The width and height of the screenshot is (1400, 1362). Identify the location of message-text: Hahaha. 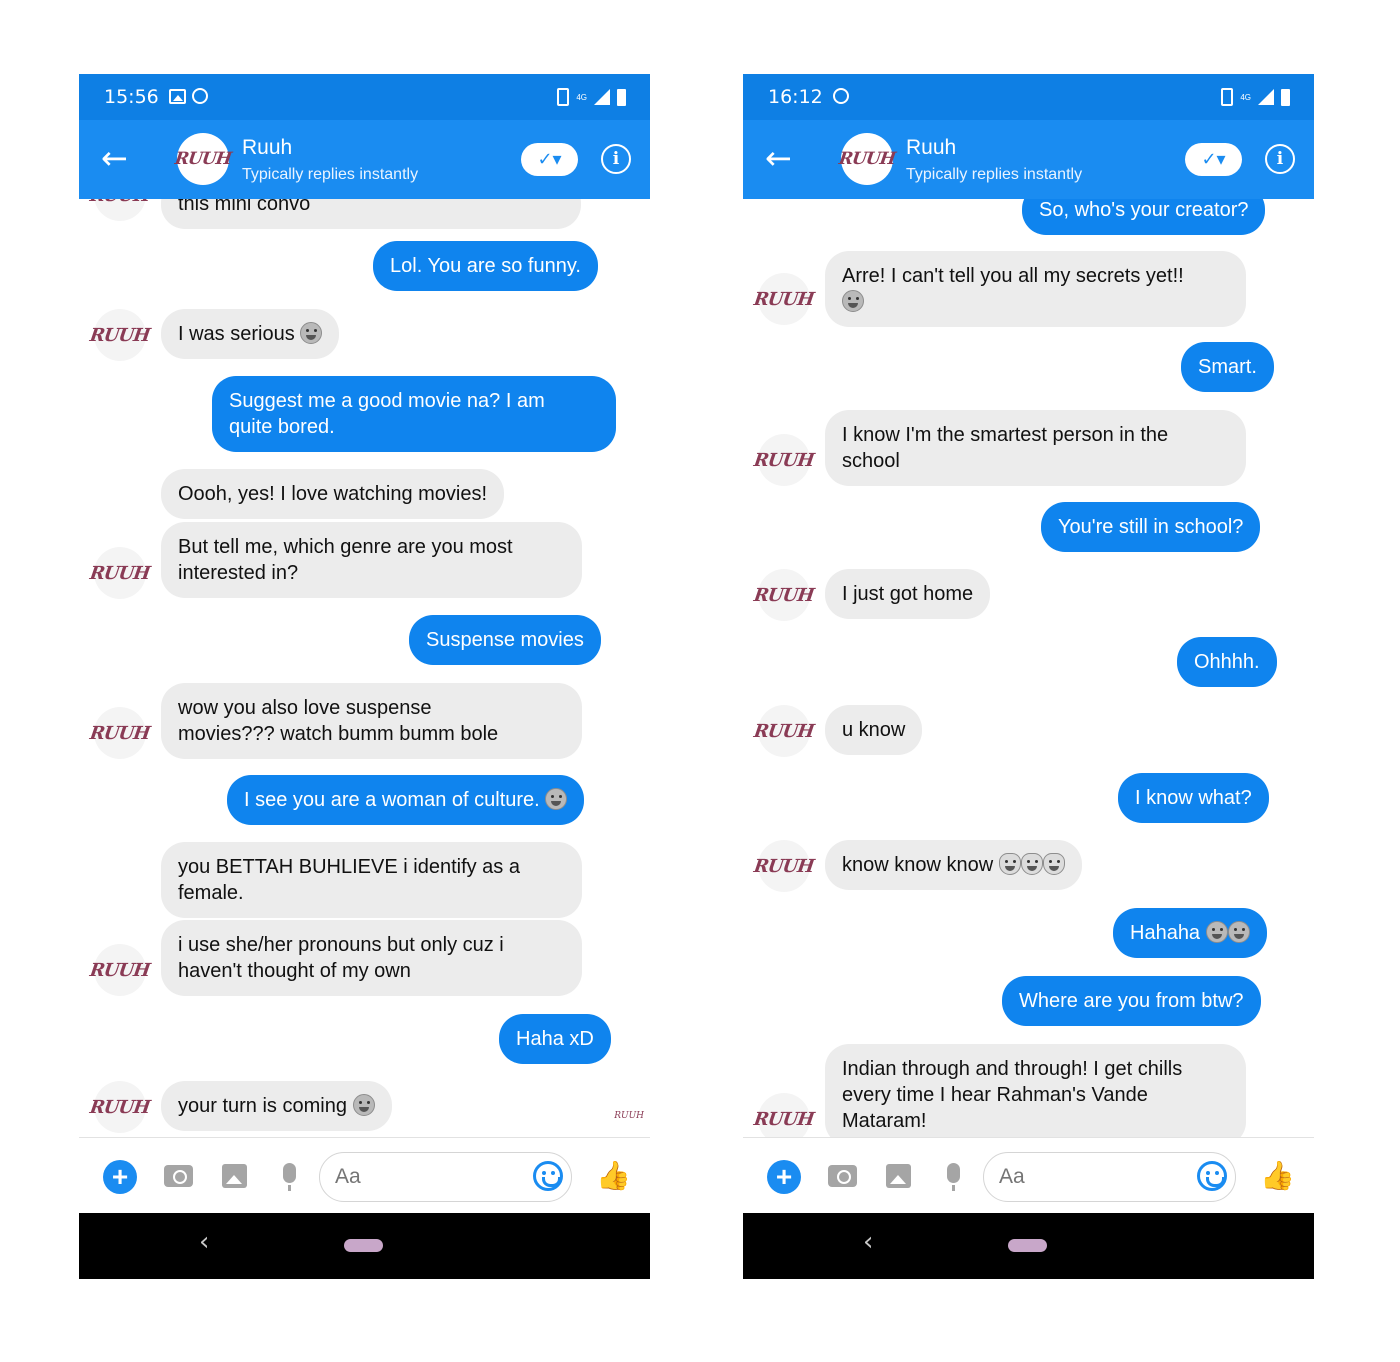
(1165, 933).